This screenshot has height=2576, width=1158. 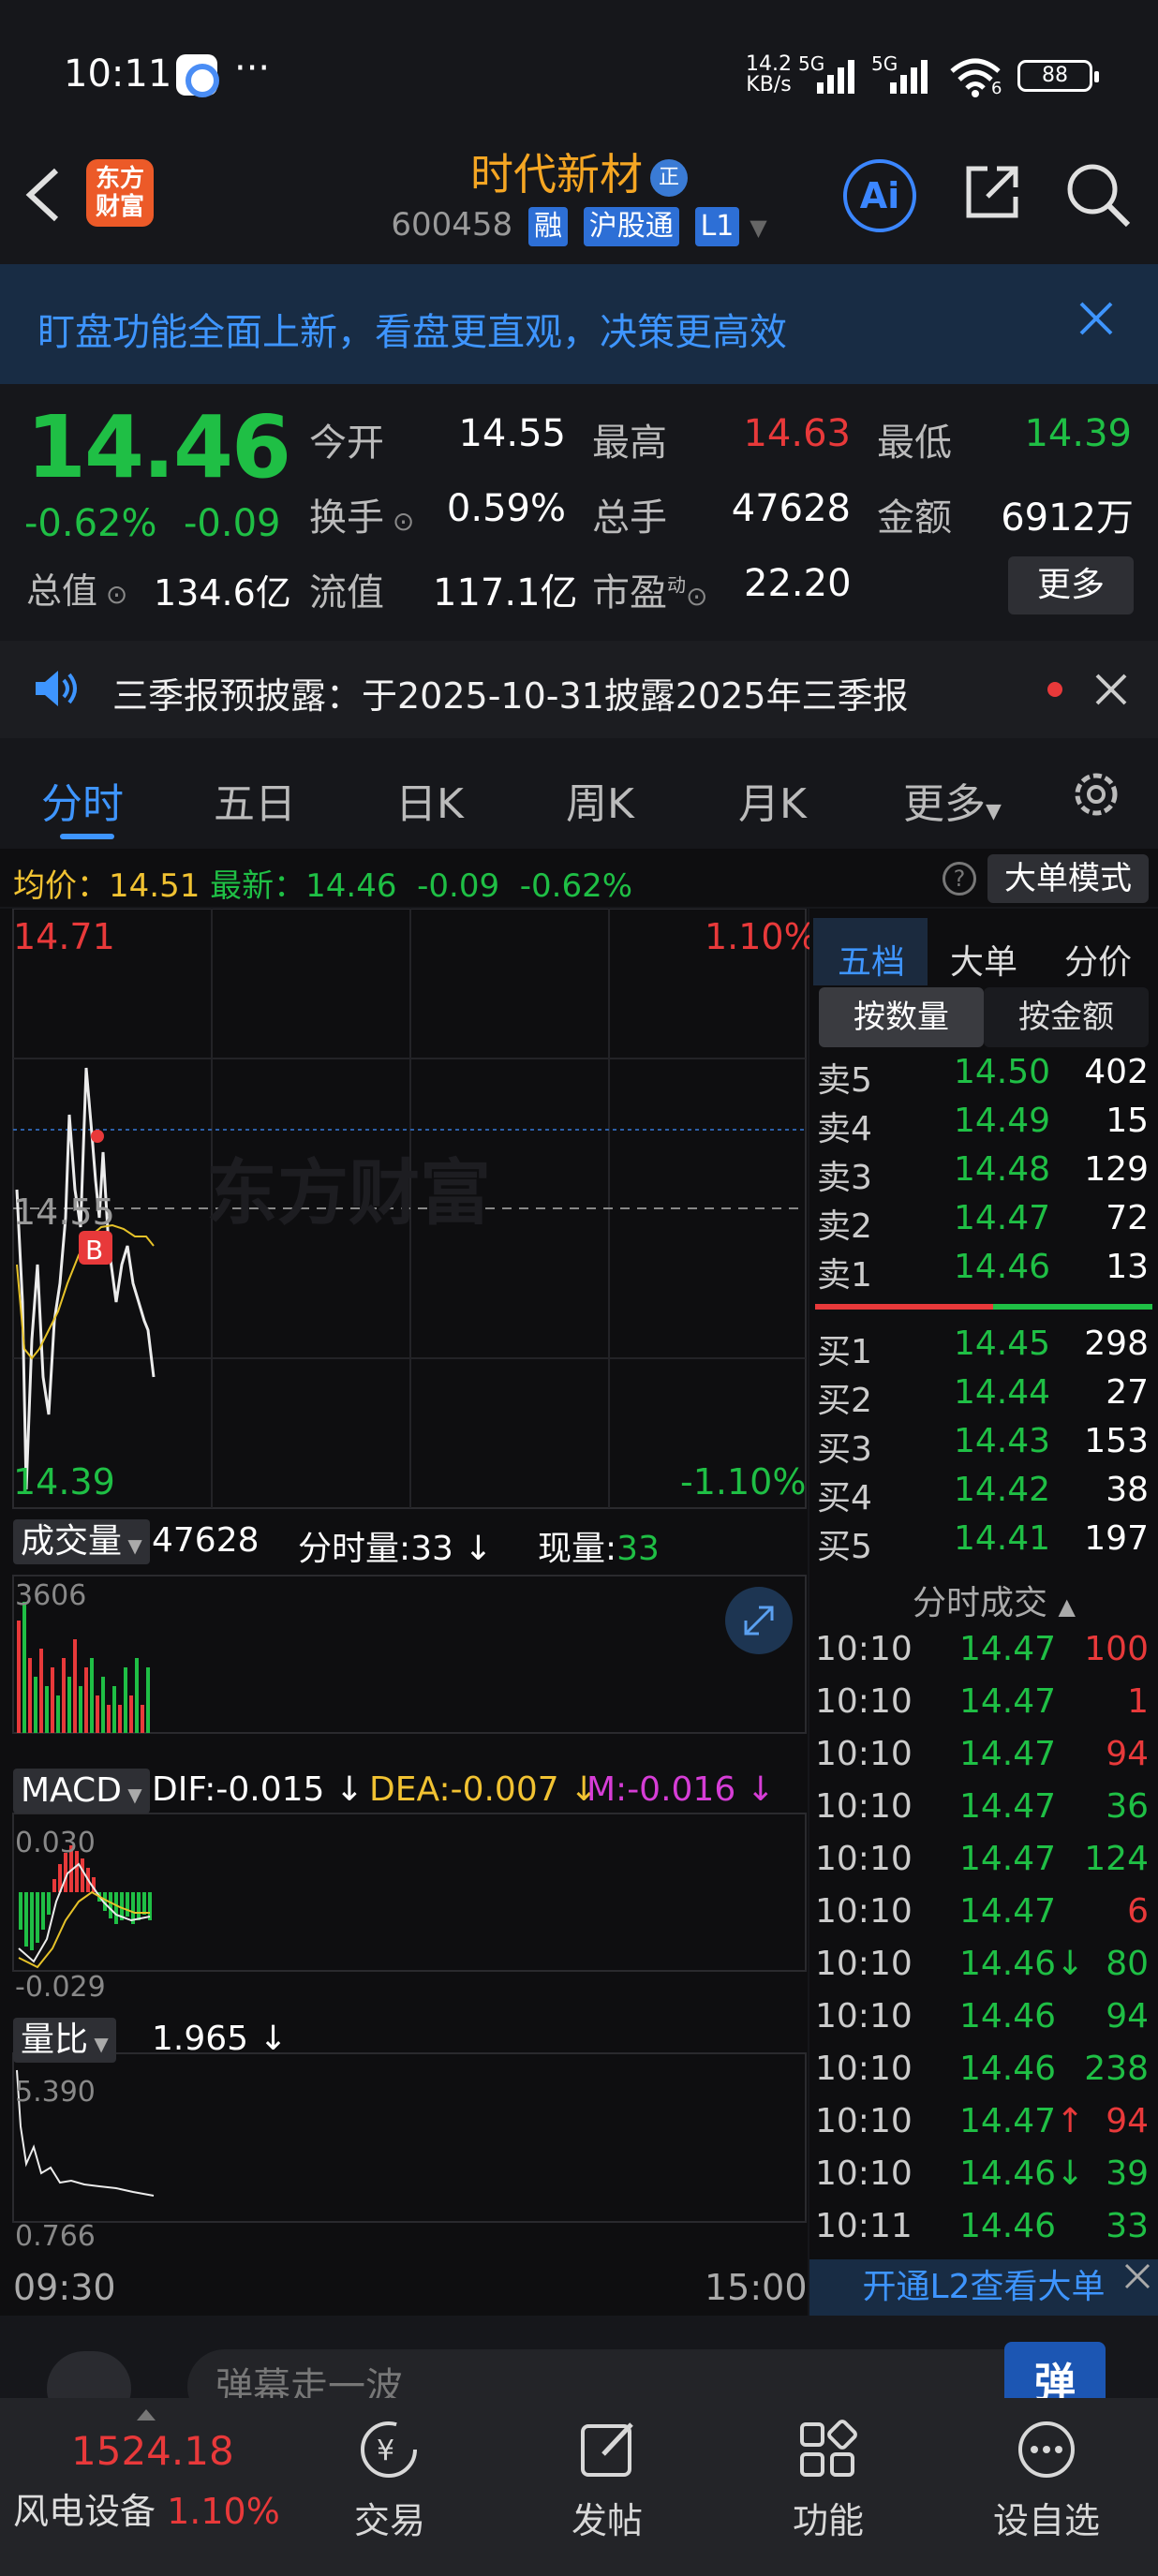 What do you see at coordinates (992, 192) in the screenshot?
I see `share-icon` at bounding box center [992, 192].